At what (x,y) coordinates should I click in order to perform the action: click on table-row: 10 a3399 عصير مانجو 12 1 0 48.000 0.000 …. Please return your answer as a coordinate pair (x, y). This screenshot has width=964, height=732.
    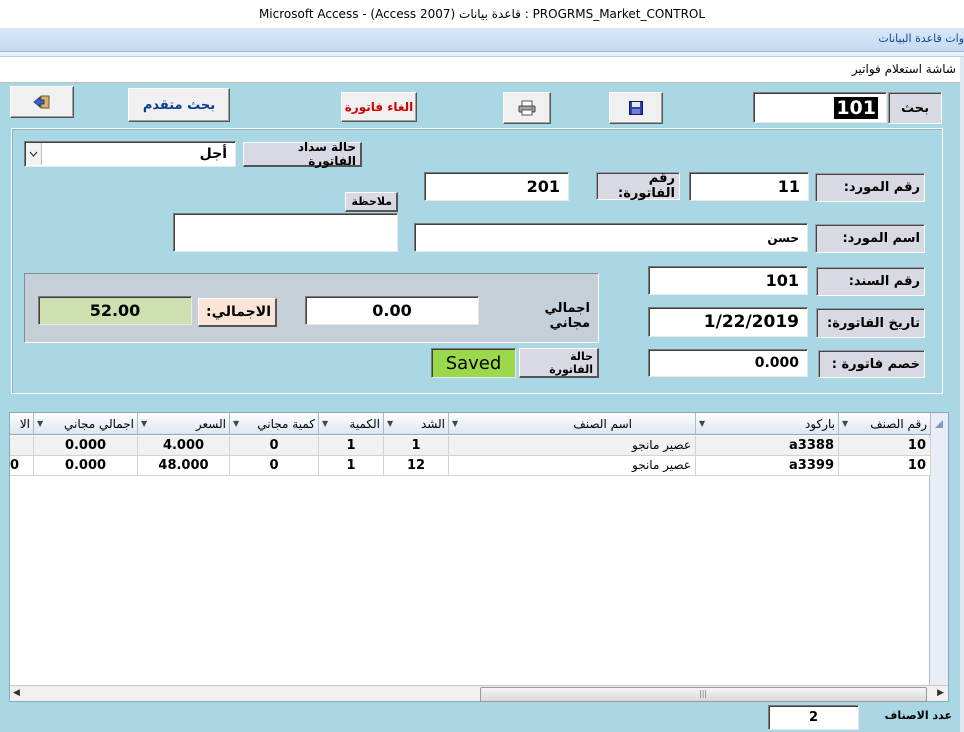
    Looking at the image, I should click on (470, 466).